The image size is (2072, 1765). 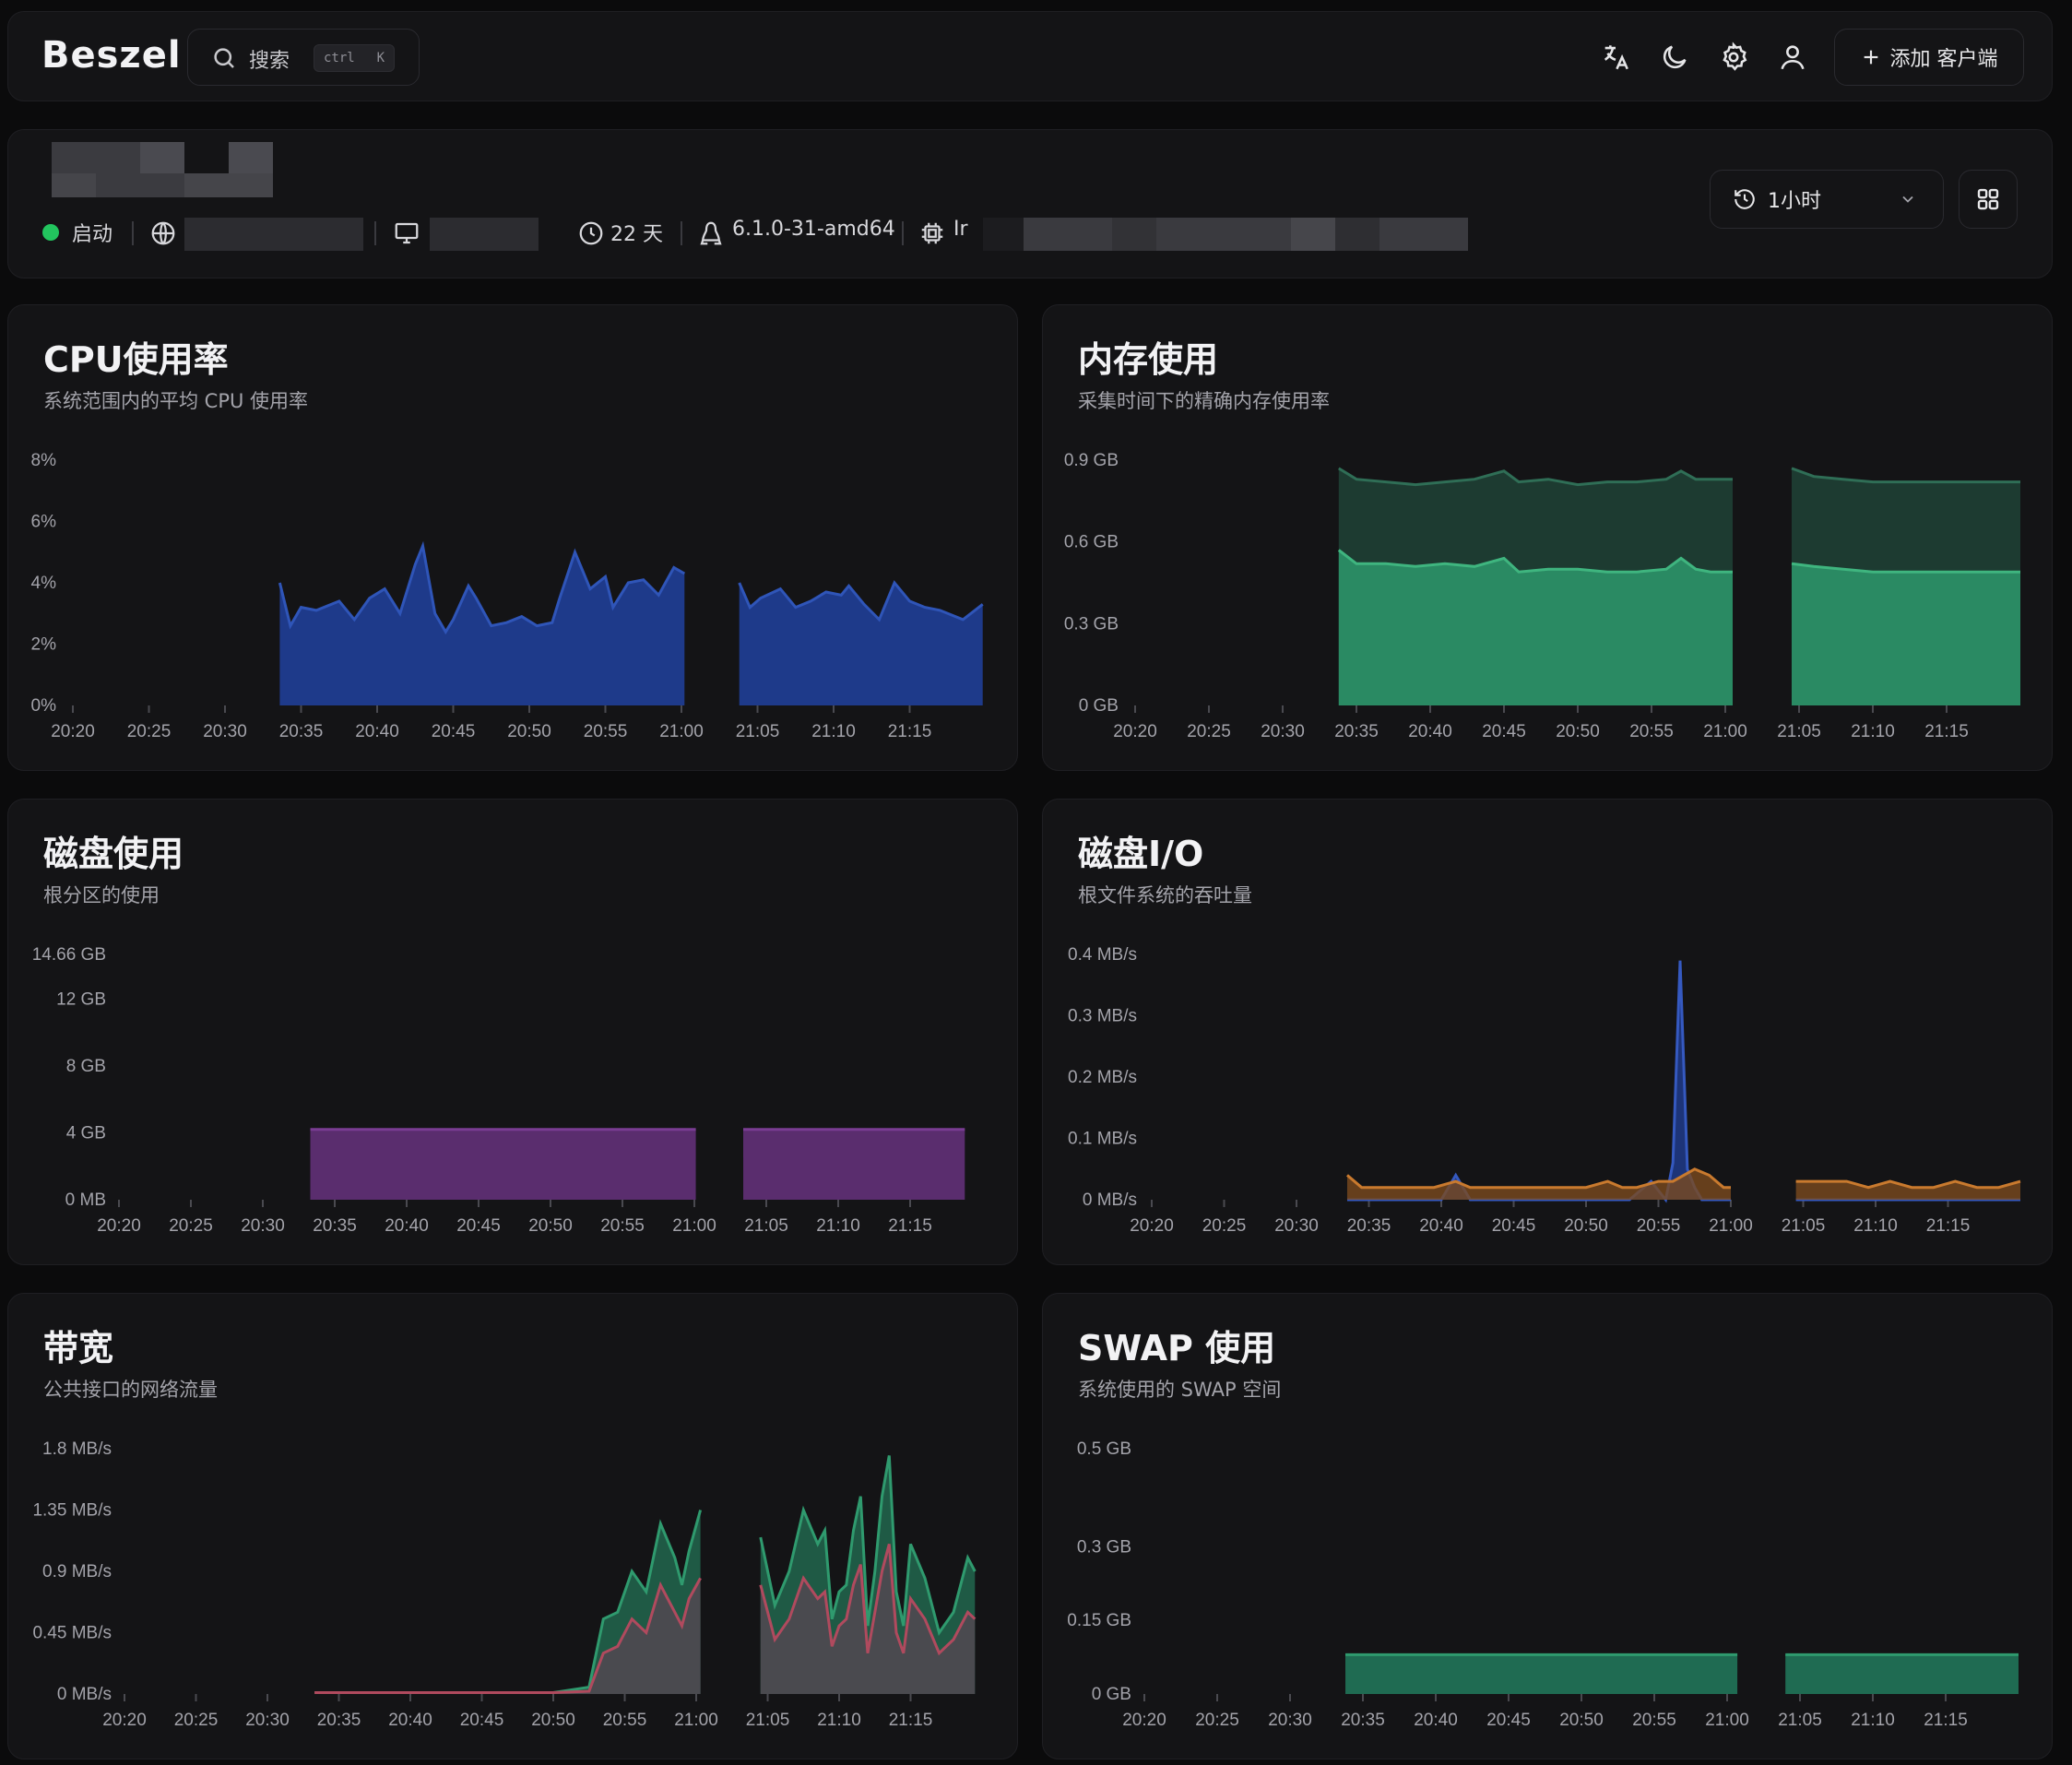 I want to click on time-range-select: 1小时, so click(x=1827, y=200).